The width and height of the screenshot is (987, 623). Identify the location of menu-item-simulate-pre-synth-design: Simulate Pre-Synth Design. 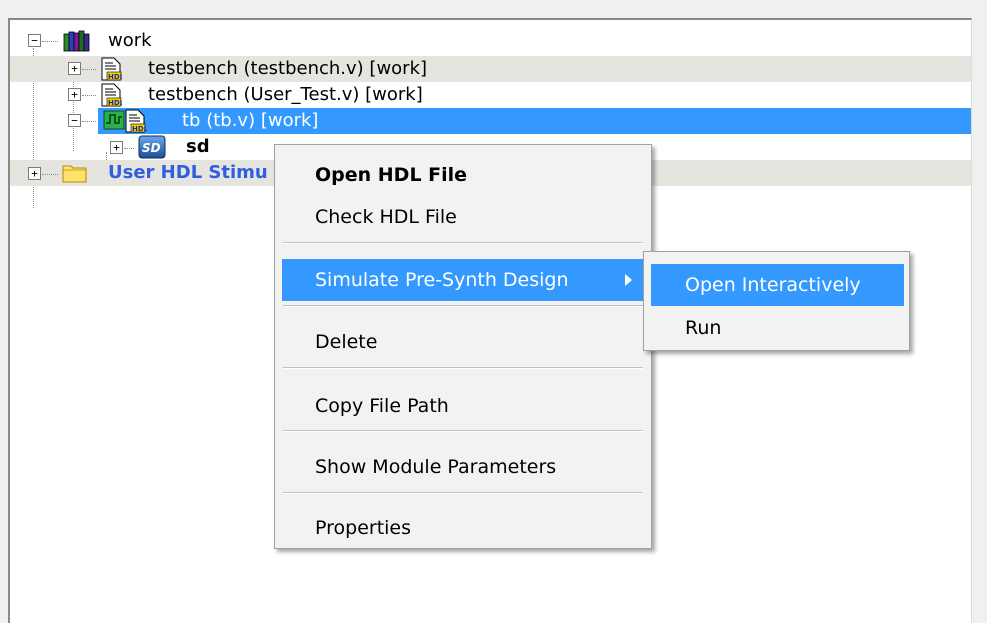
(463, 280).